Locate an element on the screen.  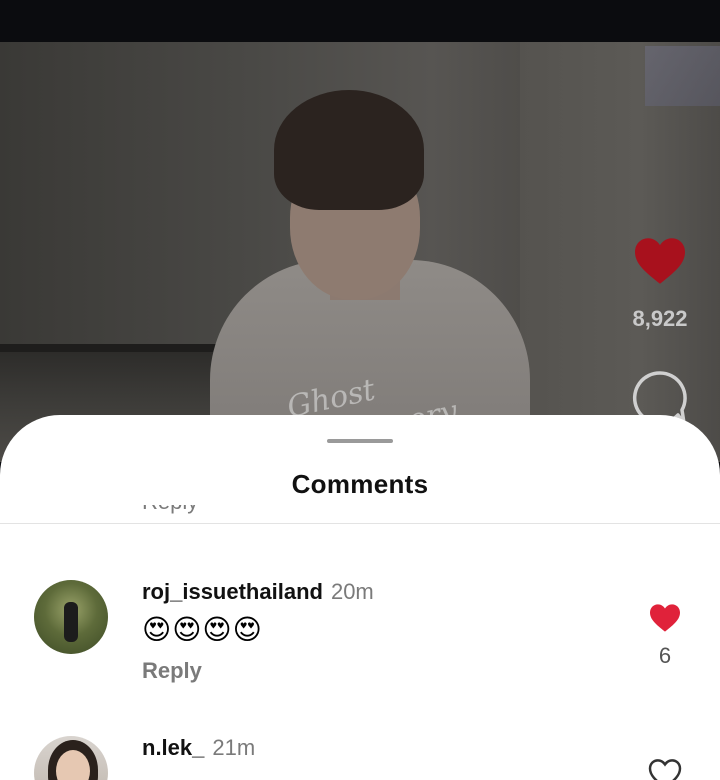
comment-text: 😍😍😍😍 is located at coordinates (202, 629).